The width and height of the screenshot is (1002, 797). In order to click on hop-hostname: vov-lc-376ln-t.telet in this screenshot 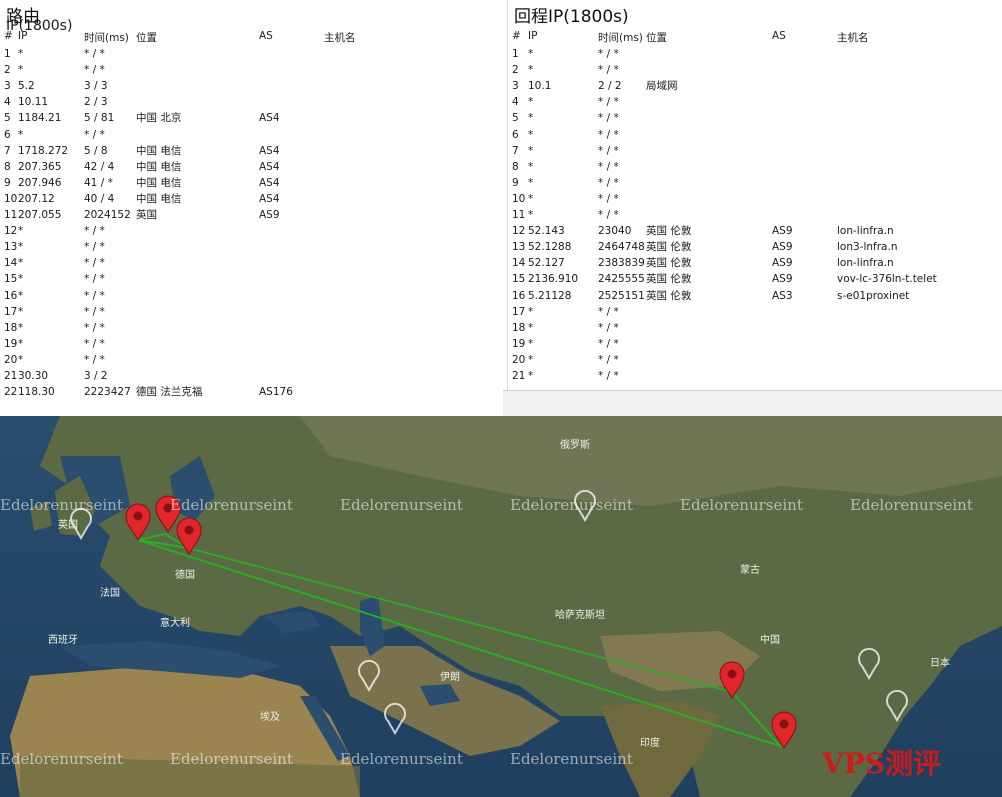, I will do `click(887, 279)`.